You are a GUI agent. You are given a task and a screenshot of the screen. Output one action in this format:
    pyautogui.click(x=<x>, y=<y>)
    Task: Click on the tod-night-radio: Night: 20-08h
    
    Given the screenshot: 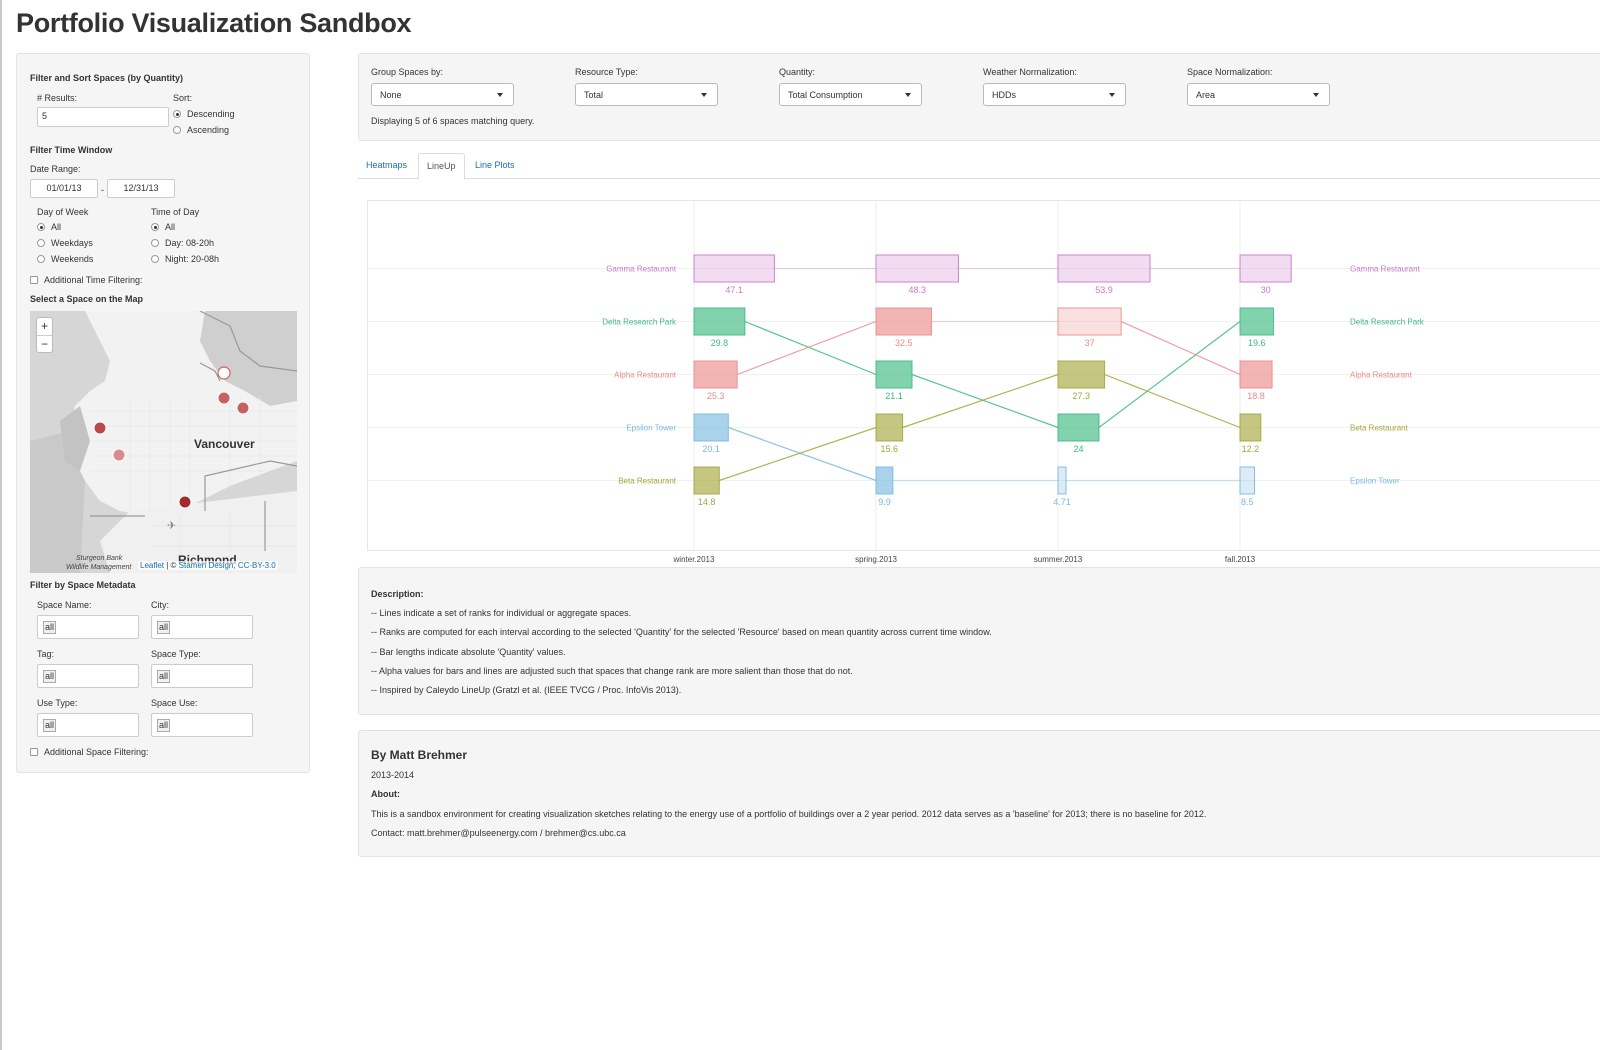 What is the action you would take?
    pyautogui.click(x=185, y=259)
    